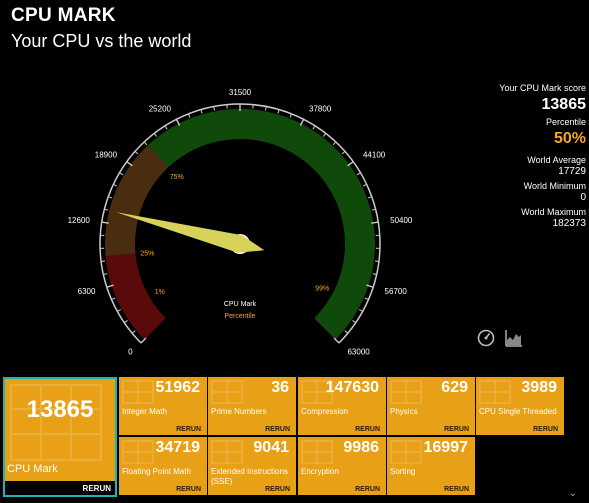 This screenshot has height=503, width=589. What do you see at coordinates (454, 387) in the screenshot?
I see `tile-value: 629` at bounding box center [454, 387].